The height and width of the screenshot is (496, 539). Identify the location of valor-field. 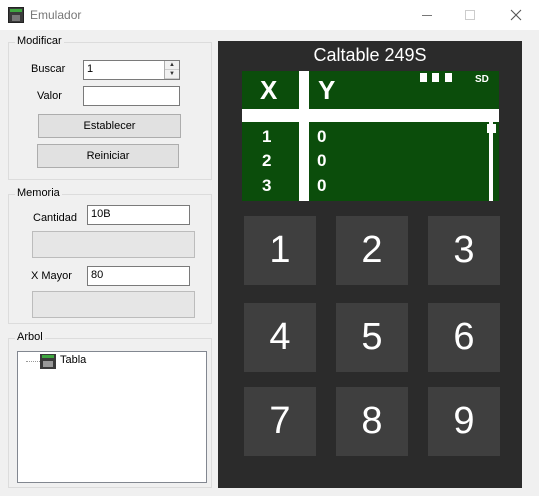
(131, 96).